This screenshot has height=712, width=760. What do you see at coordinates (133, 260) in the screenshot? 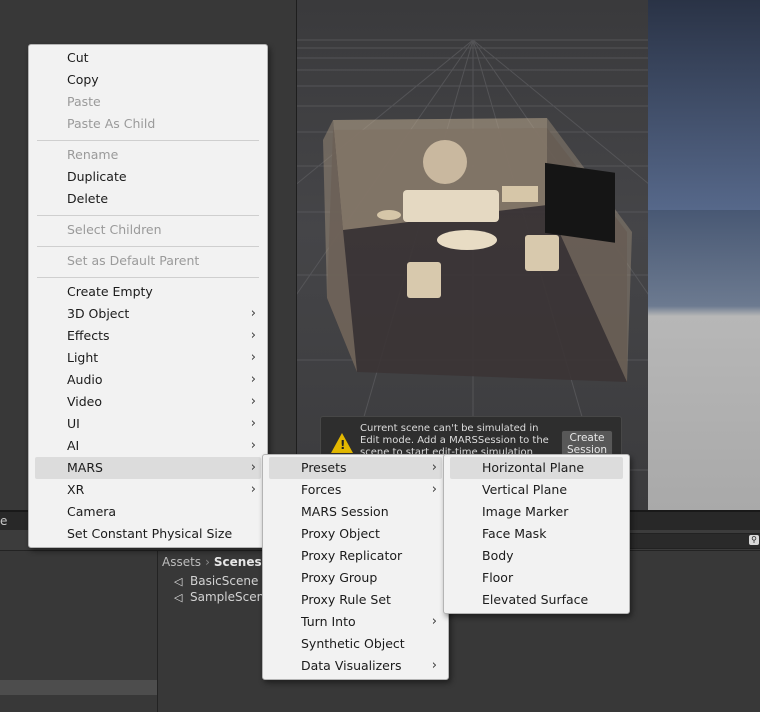
I see `menu-item-set-default-parent: Set as Default Parent` at bounding box center [133, 260].